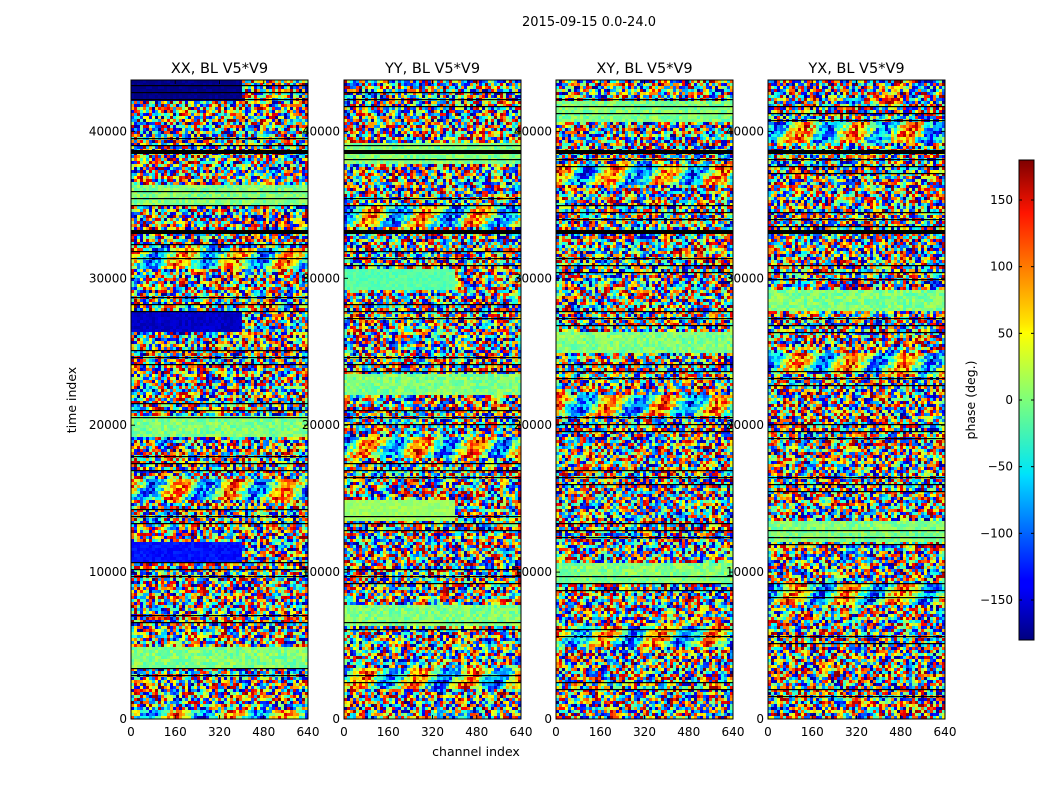 The width and height of the screenshot is (1050, 800). I want to click on colorbar-tick-label: 50, so click(1005, 333).